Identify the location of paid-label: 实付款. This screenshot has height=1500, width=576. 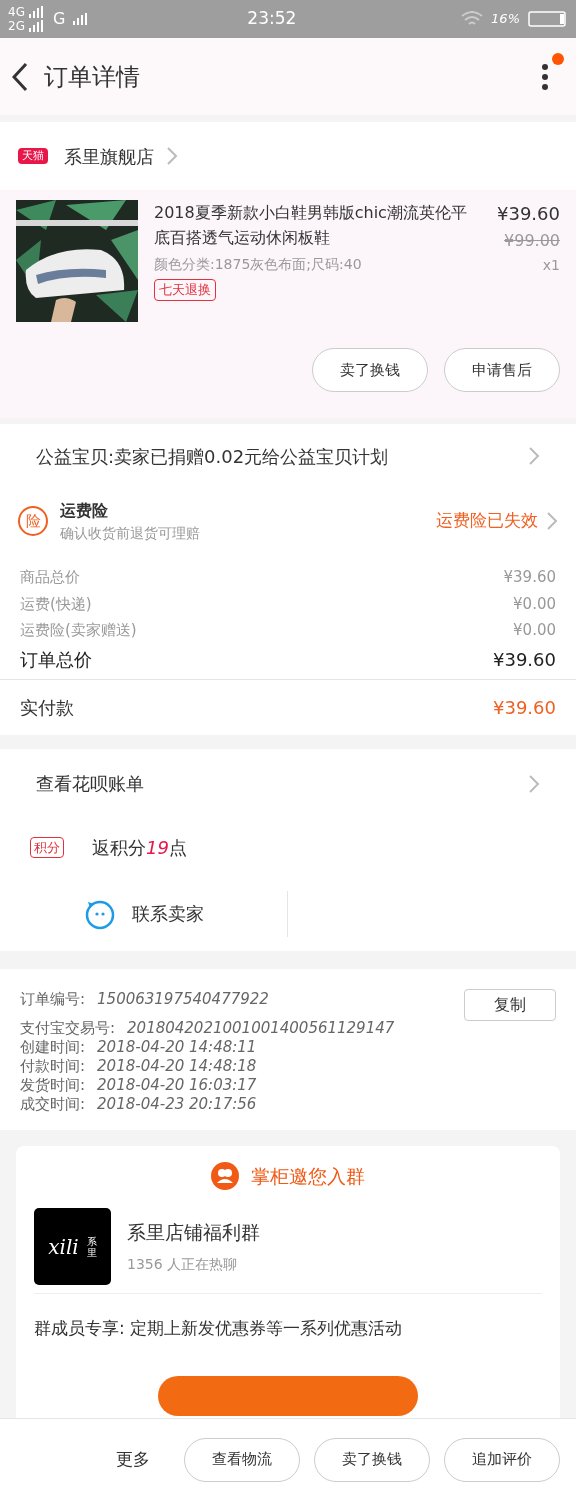
(47, 707).